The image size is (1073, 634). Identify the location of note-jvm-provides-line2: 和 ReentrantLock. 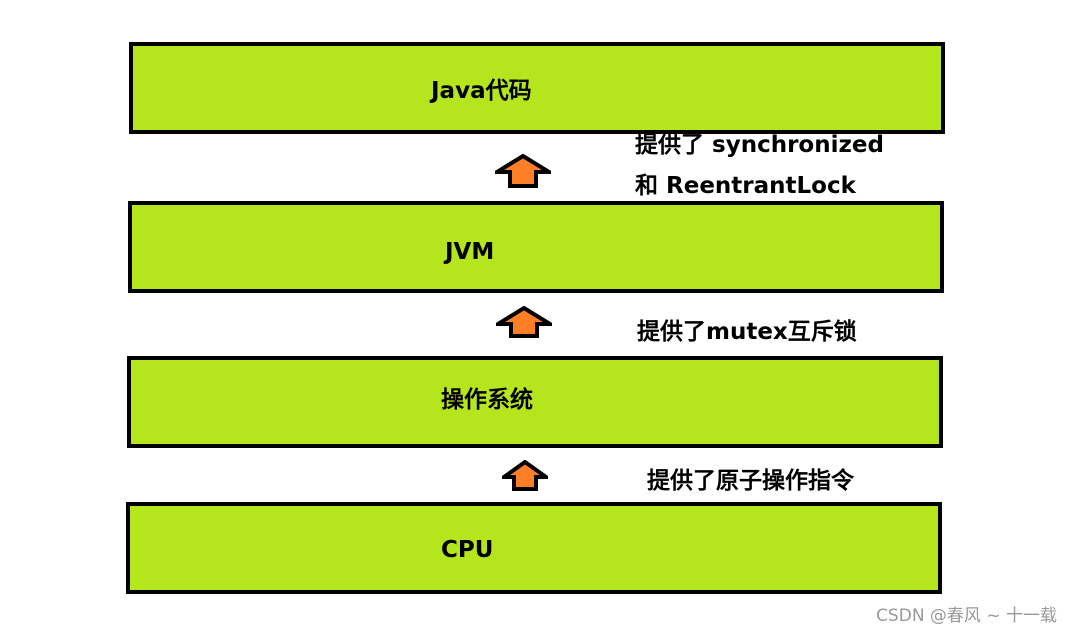
(745, 186).